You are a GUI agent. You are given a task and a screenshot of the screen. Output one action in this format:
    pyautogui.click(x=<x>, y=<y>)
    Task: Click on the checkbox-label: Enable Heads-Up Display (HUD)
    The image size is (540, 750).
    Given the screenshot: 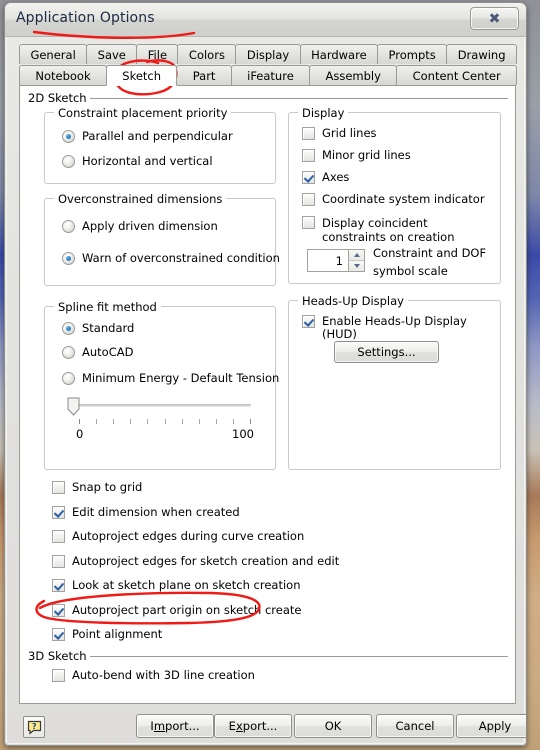 What is the action you would take?
    pyautogui.click(x=394, y=327)
    